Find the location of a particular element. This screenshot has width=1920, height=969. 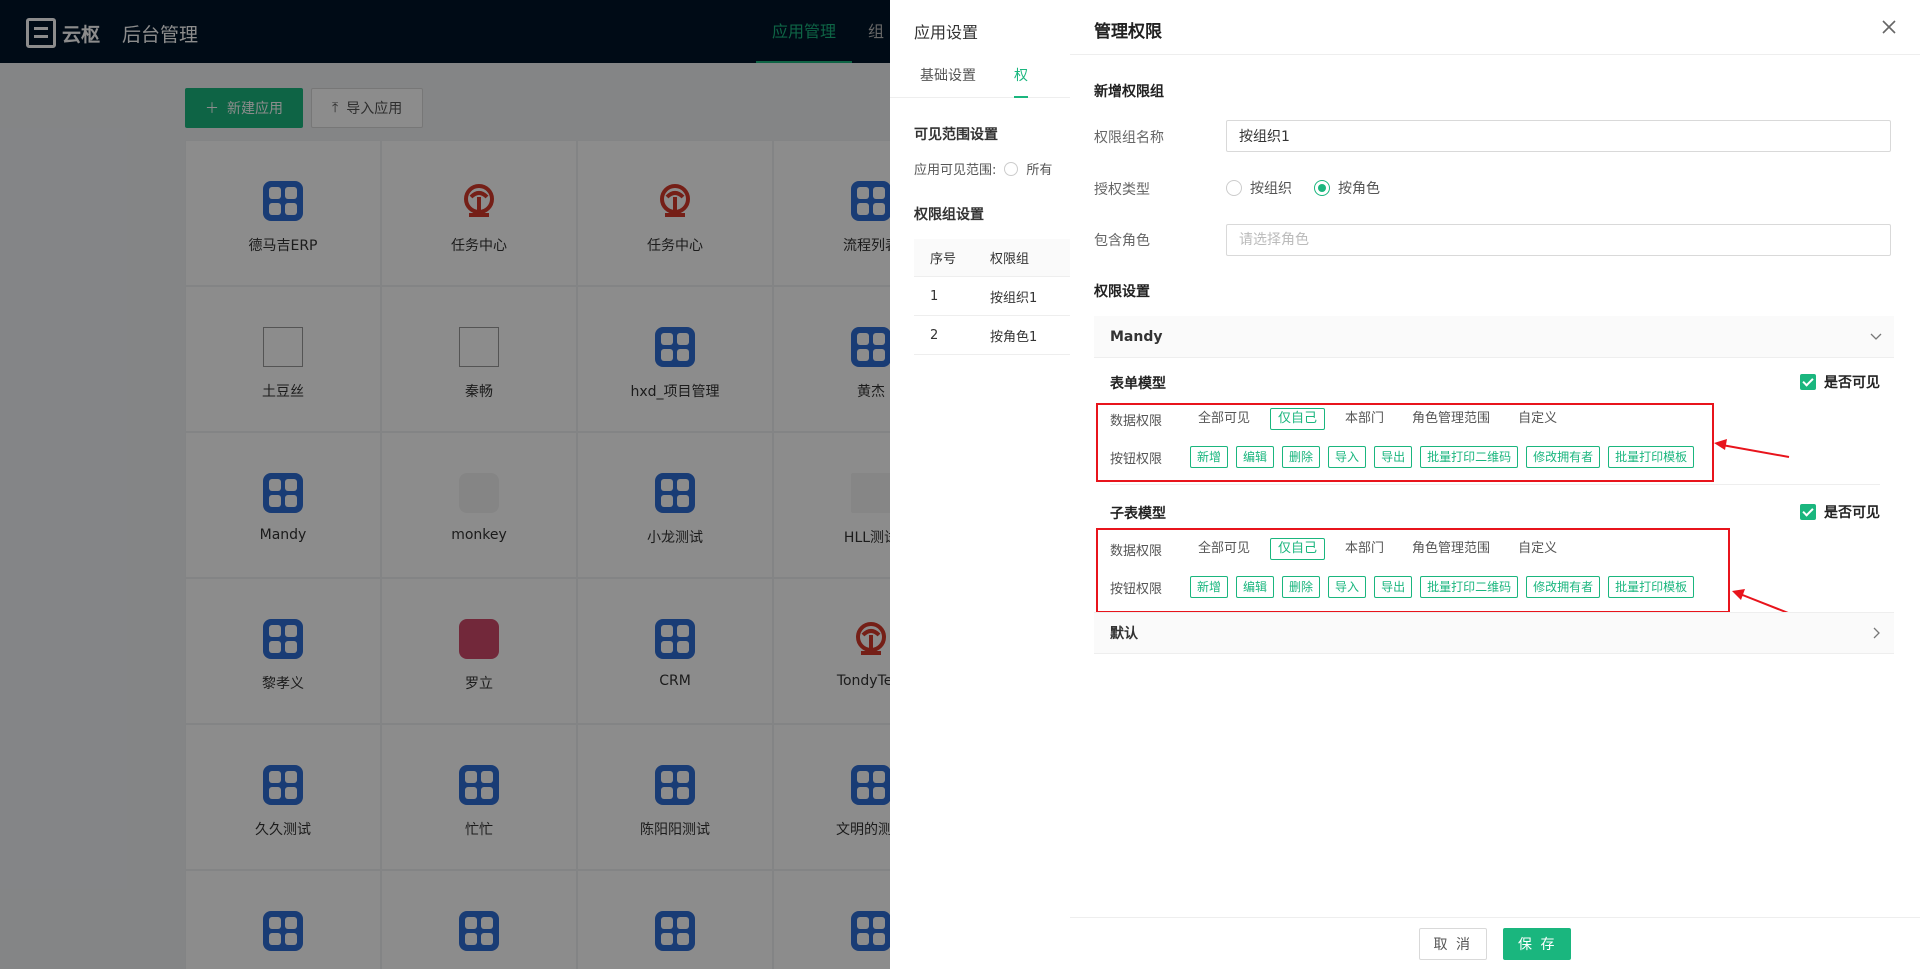

drawer-footer: 取 消 保 存 is located at coordinates (1495, 943).